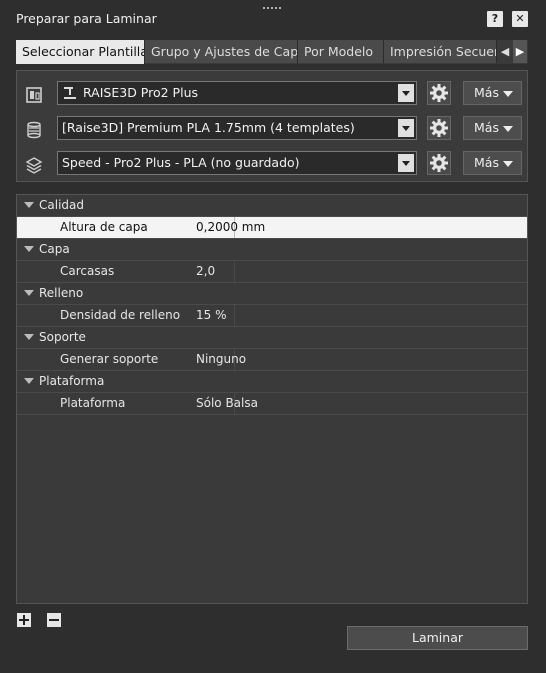 The width and height of the screenshot is (546, 673). I want to click on category-label: Plataforma, so click(72, 381).